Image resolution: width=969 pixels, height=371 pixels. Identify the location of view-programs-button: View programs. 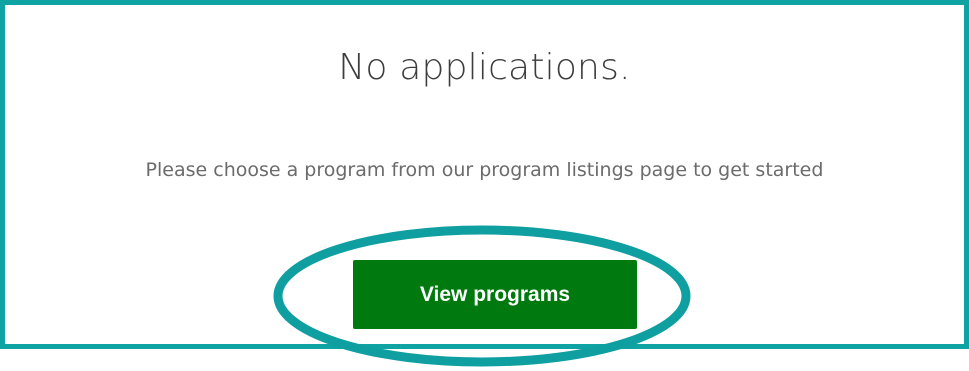
(495, 294).